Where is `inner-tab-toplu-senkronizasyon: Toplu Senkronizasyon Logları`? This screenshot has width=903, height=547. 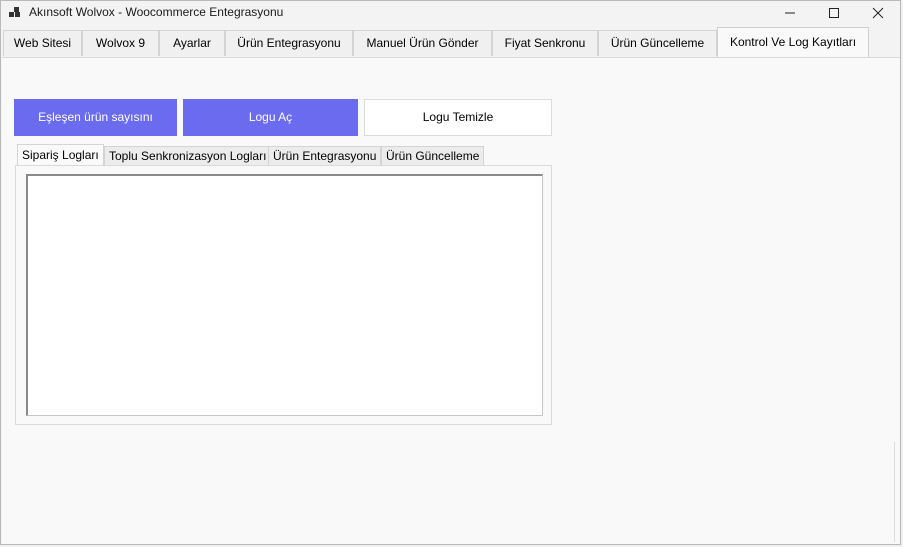 inner-tab-toplu-senkronizasyon: Toplu Senkronizasyon Logları is located at coordinates (188, 156).